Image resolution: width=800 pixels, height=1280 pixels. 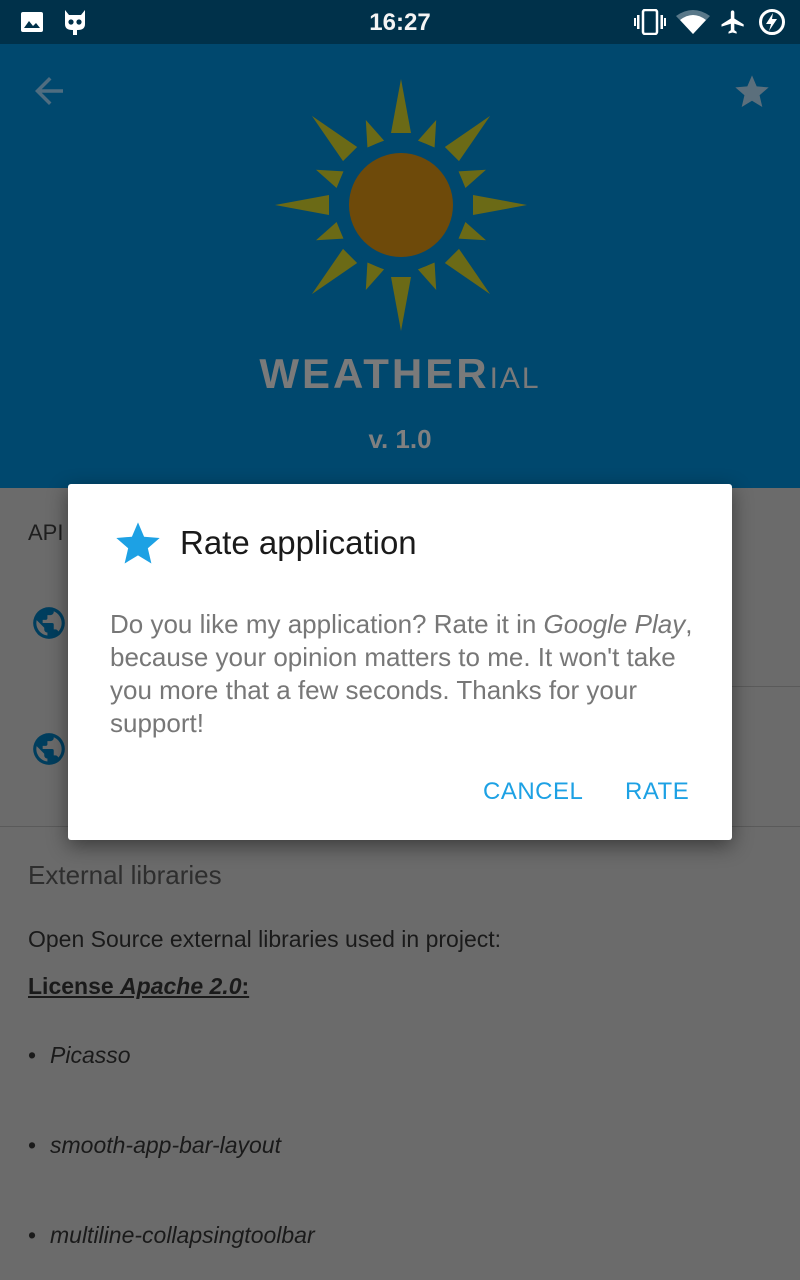 I want to click on vibrate-icon, so click(x=650, y=22).